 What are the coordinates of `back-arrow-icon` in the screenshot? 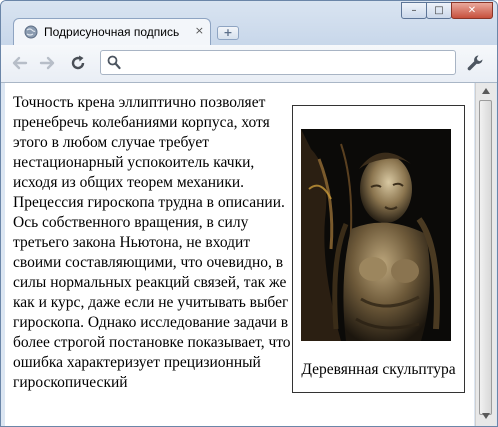 It's located at (20, 63).